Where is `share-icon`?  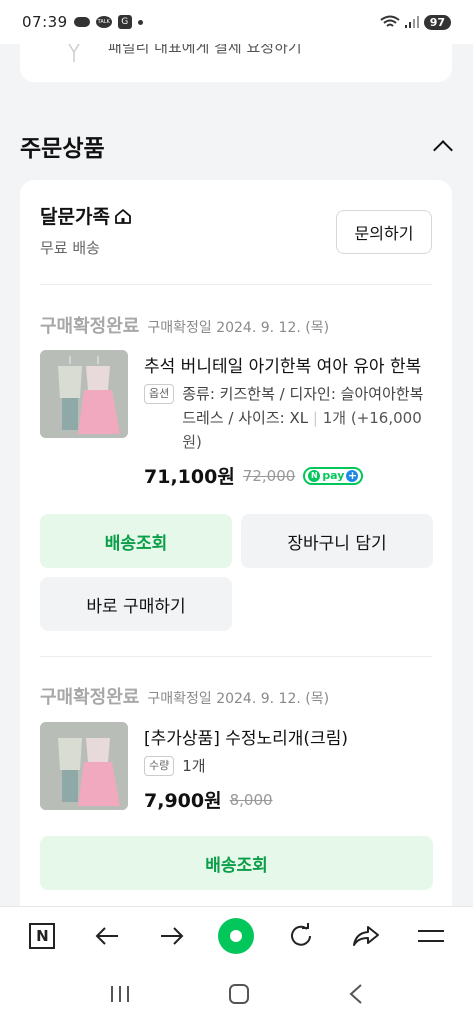 share-icon is located at coordinates (366, 936).